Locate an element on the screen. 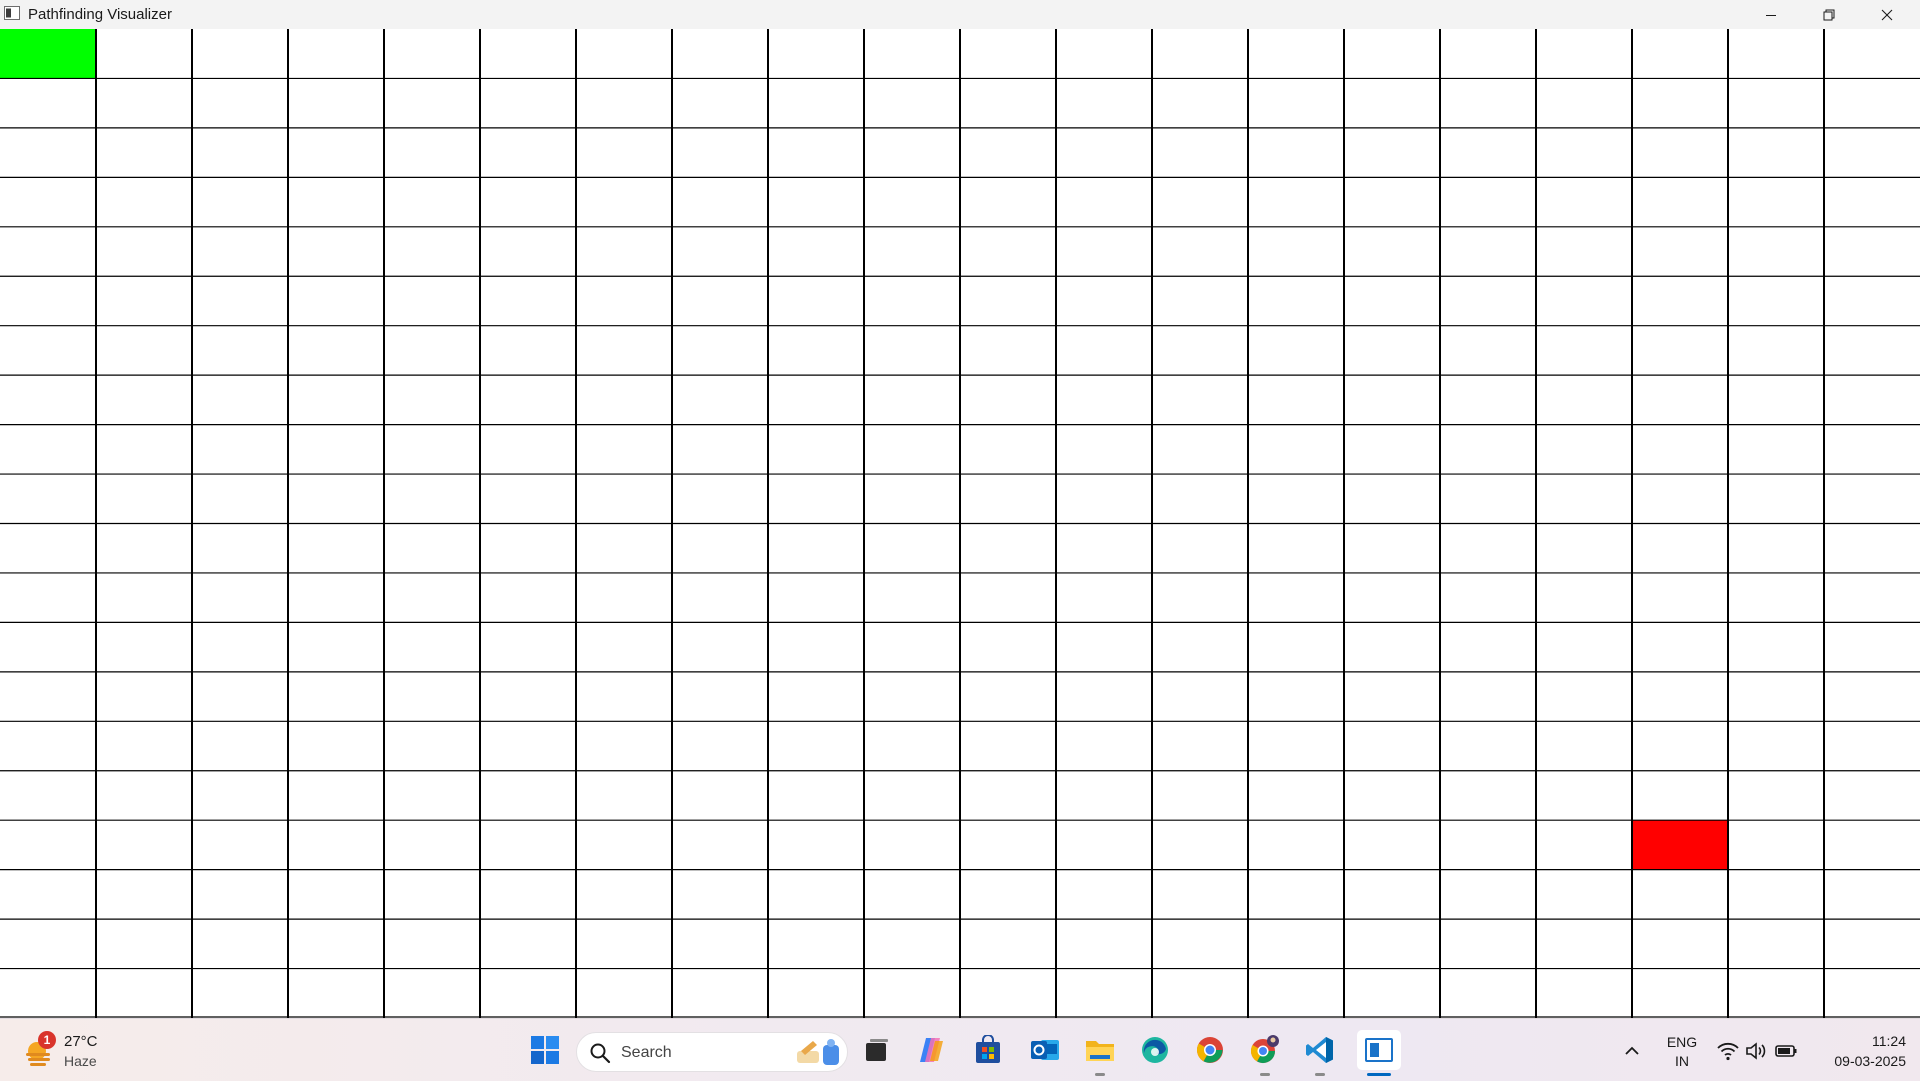  chrome-profile-icon is located at coordinates (1264, 1049).